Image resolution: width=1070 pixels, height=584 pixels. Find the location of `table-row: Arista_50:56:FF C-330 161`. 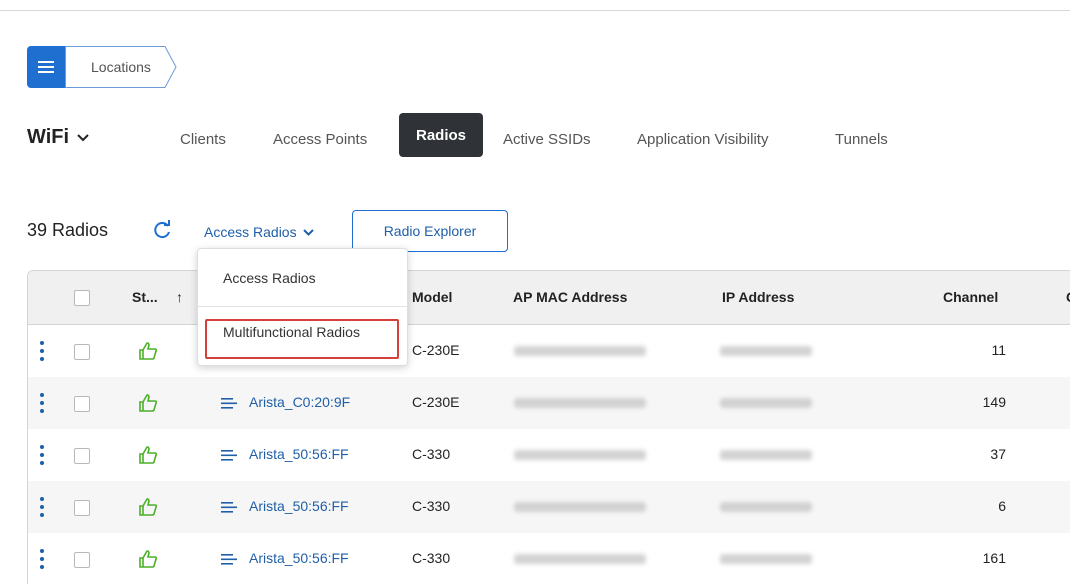

table-row: Arista_50:56:FF C-330 161 is located at coordinates (549, 558).